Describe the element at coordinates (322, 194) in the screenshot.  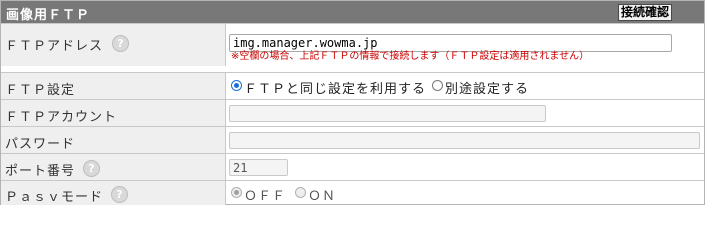
I see `radio-pasv-on-label: ＯＮ` at that location.